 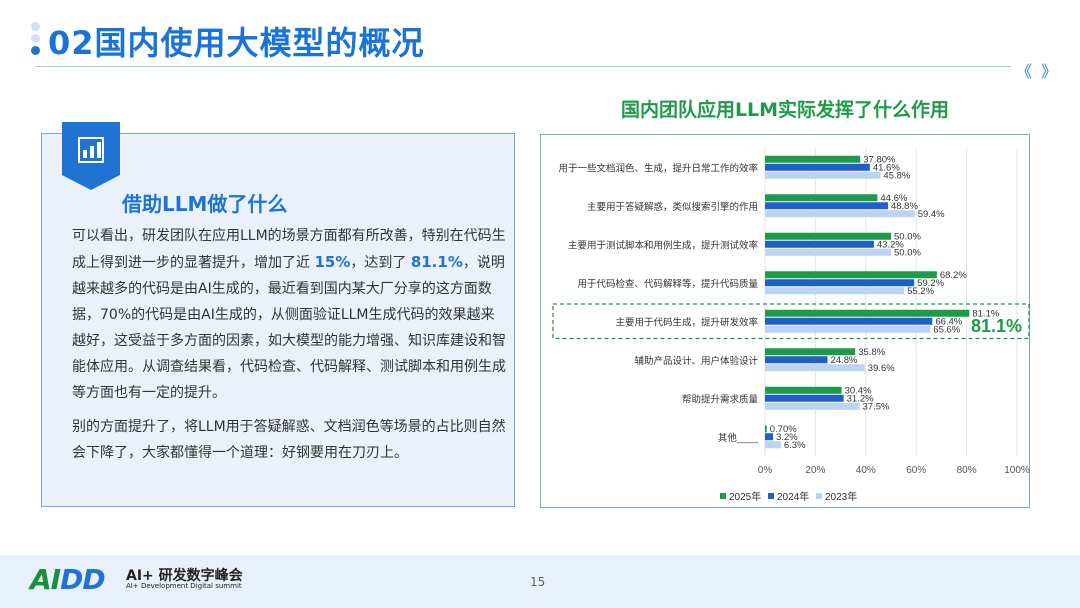 What do you see at coordinates (720, 399) in the screenshot?
I see `category-label: 帮助提升需求质量` at bounding box center [720, 399].